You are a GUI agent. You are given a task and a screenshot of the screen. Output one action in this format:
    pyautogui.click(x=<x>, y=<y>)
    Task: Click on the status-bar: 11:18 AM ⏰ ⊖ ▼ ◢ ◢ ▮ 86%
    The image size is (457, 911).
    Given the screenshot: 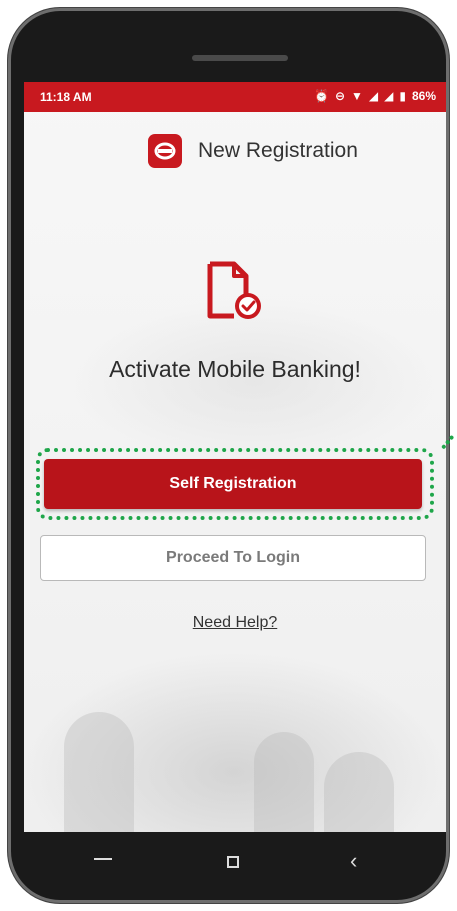 What is the action you would take?
    pyautogui.click(x=235, y=97)
    